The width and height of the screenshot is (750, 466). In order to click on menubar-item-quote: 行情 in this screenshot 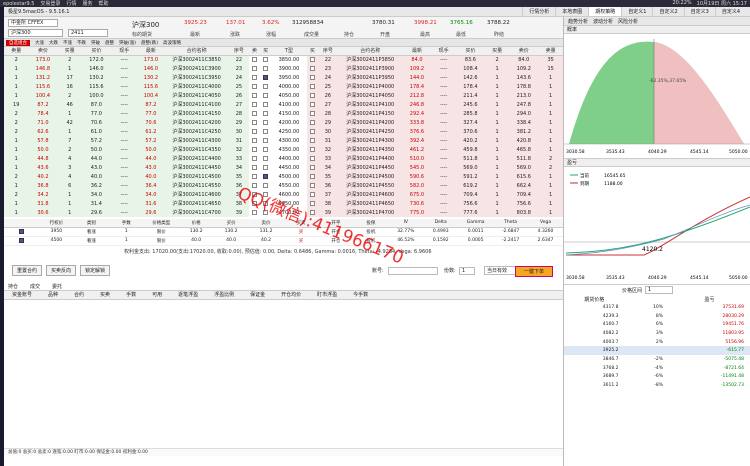, I will do `click(71, 3)`.